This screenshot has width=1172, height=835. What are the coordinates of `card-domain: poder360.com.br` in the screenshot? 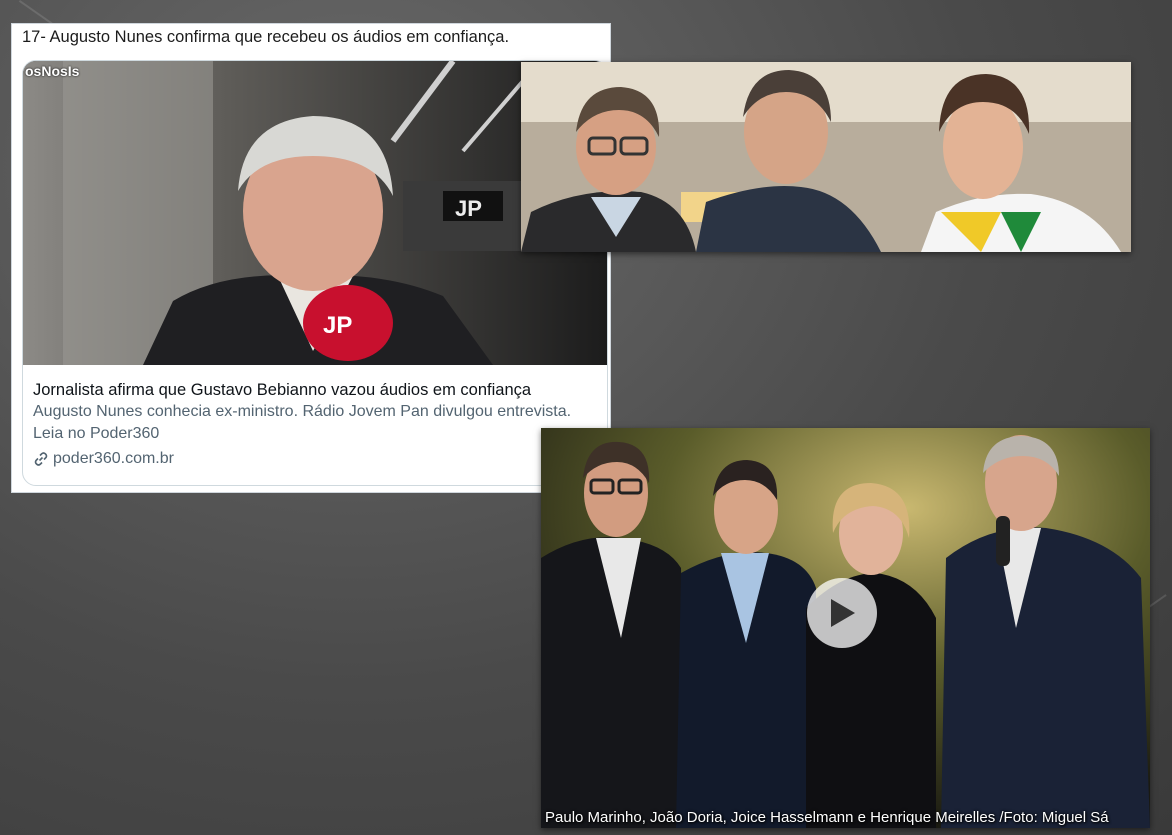 It's located at (113, 458).